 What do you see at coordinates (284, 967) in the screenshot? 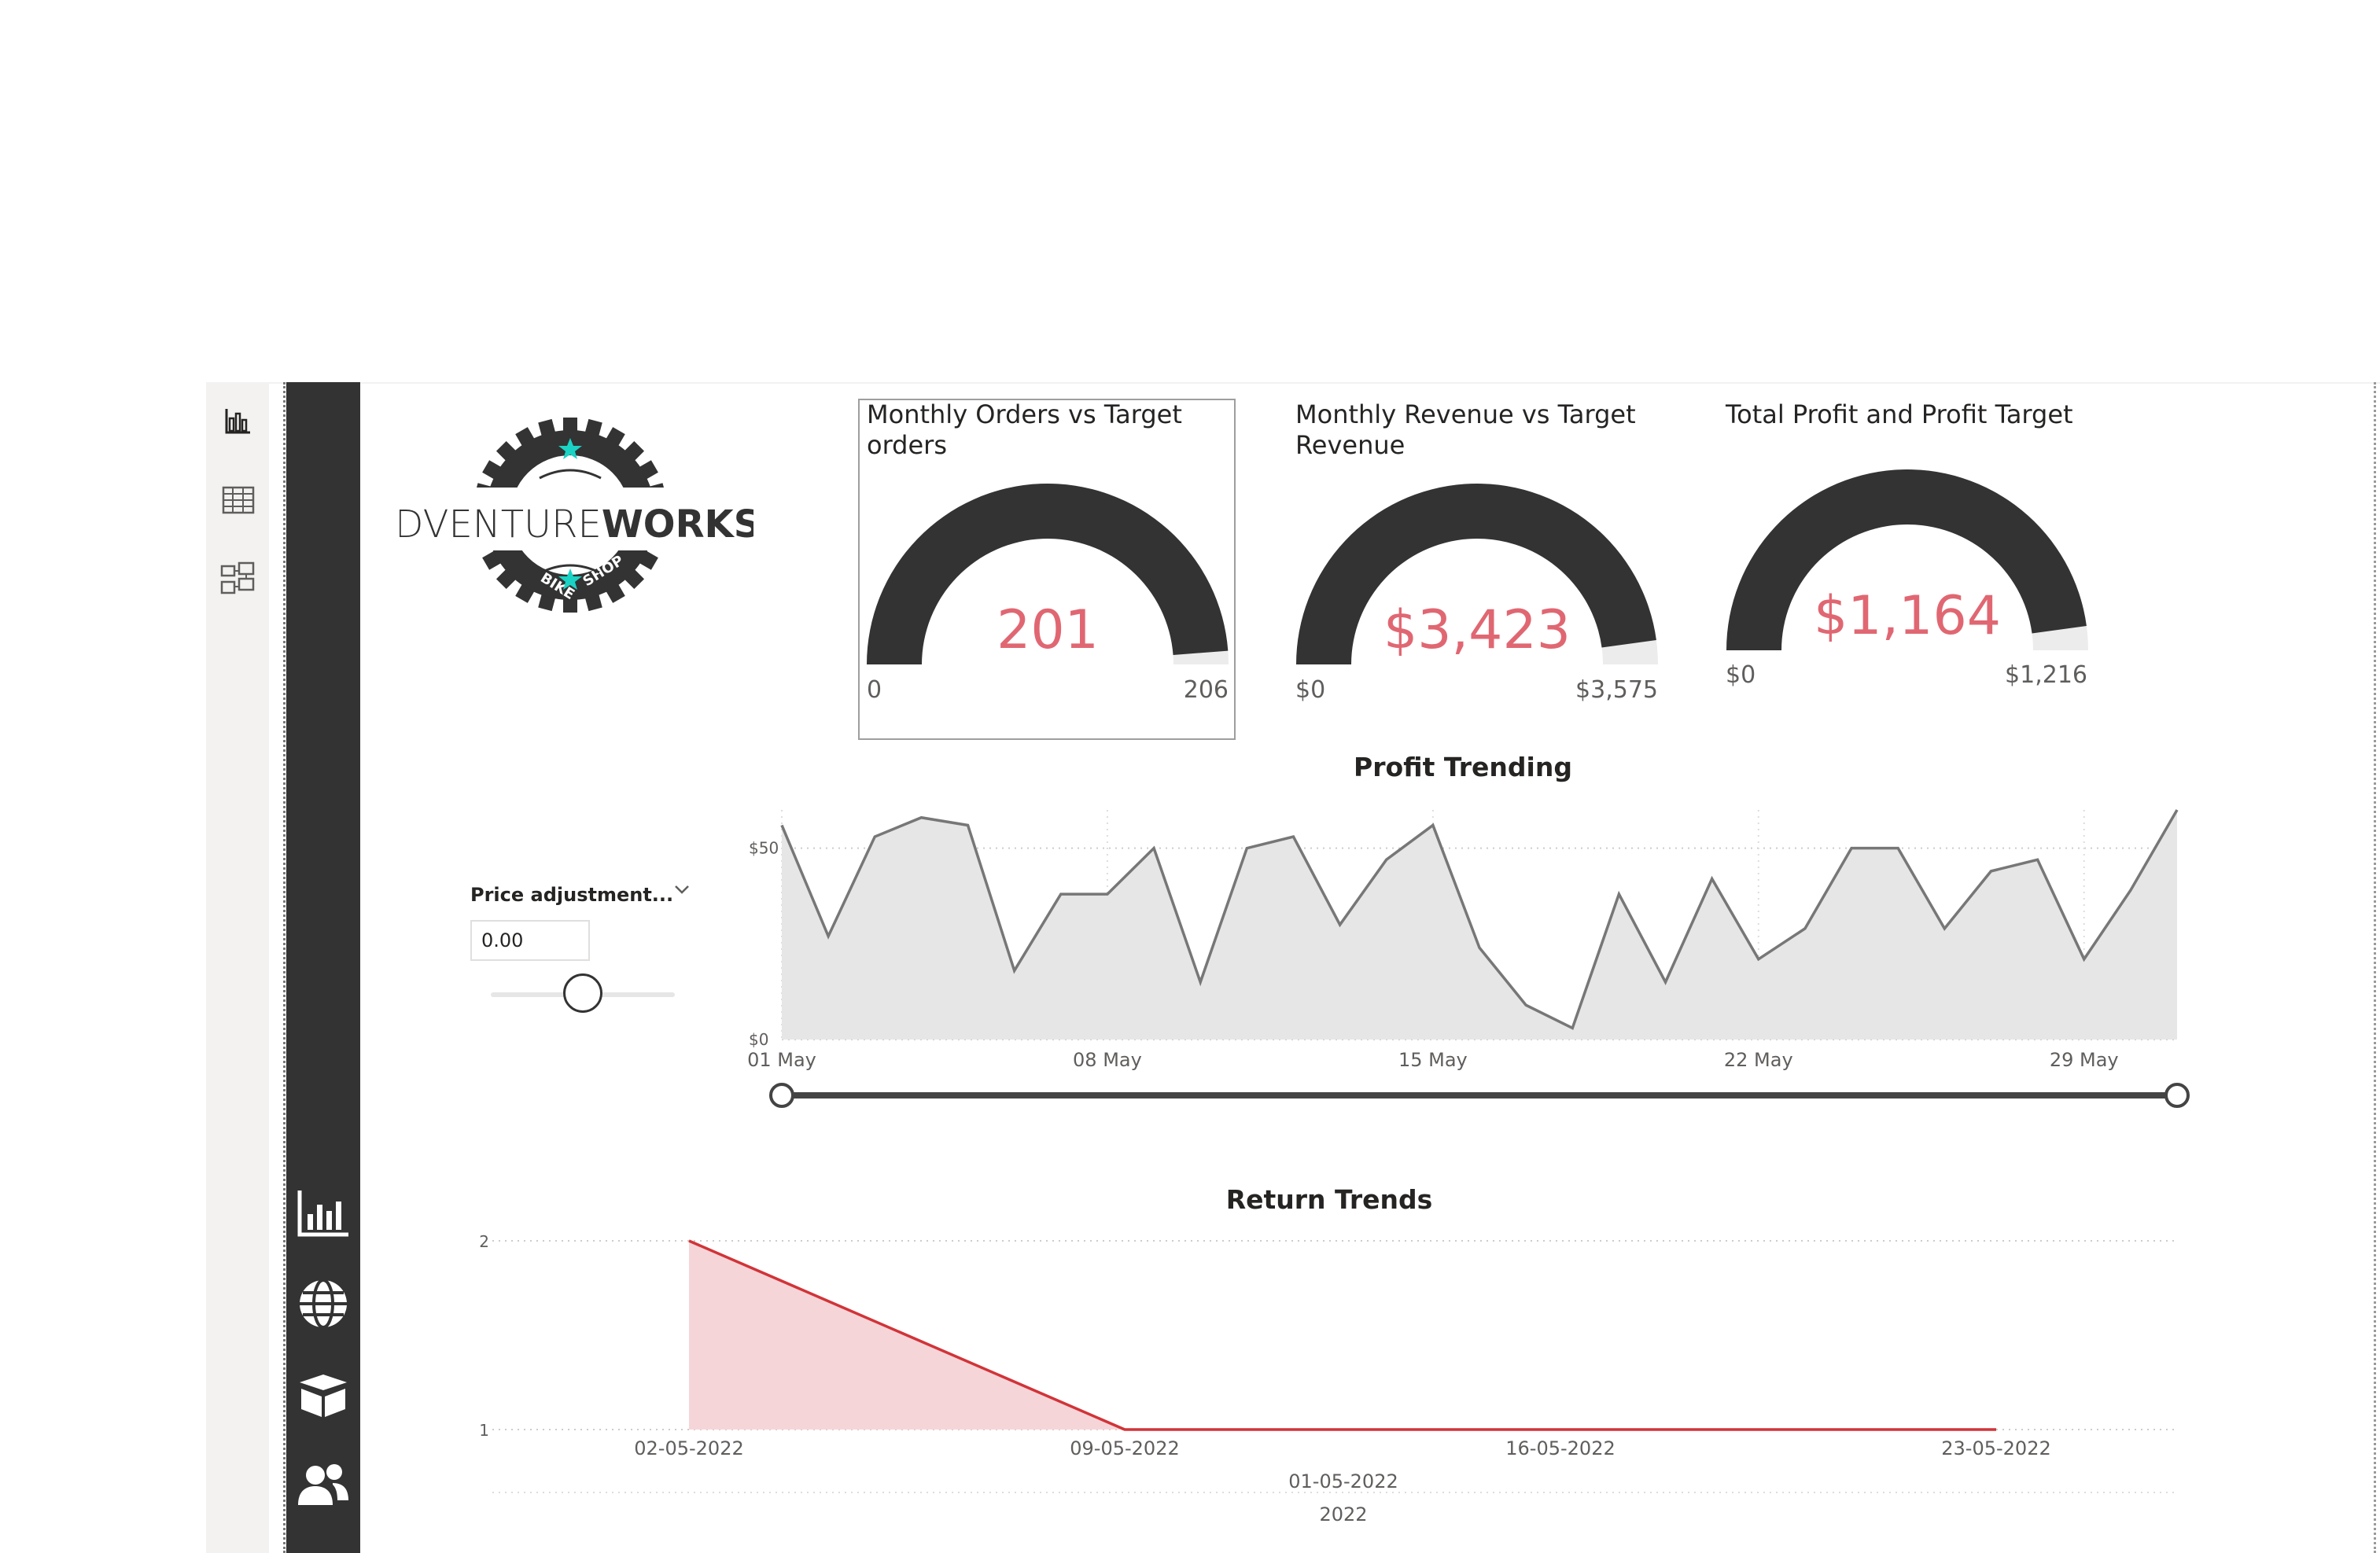
I see `nav-divider` at bounding box center [284, 967].